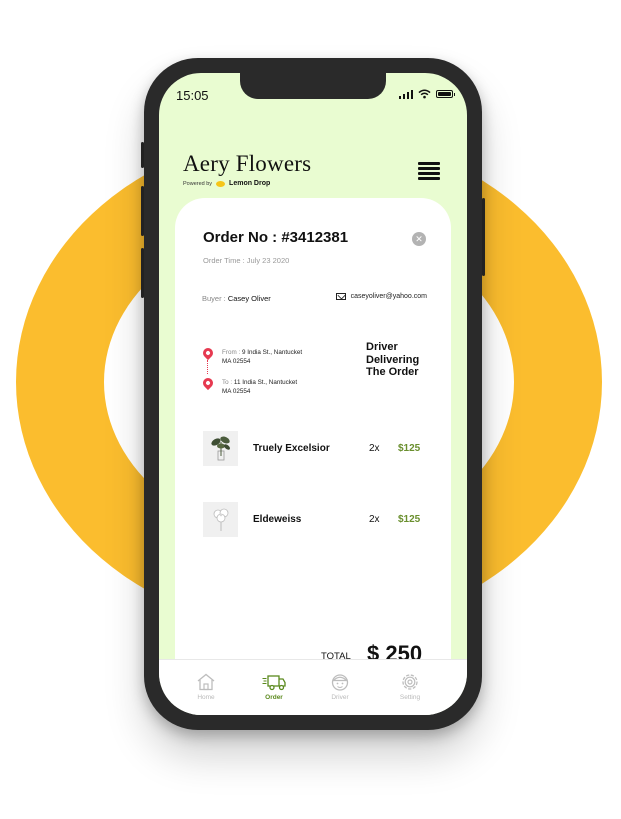 Image resolution: width=621 pixels, height=819 pixels. Describe the element at coordinates (319, 519) in the screenshot. I see `order-item: Eldeweiss 2x $125` at that location.